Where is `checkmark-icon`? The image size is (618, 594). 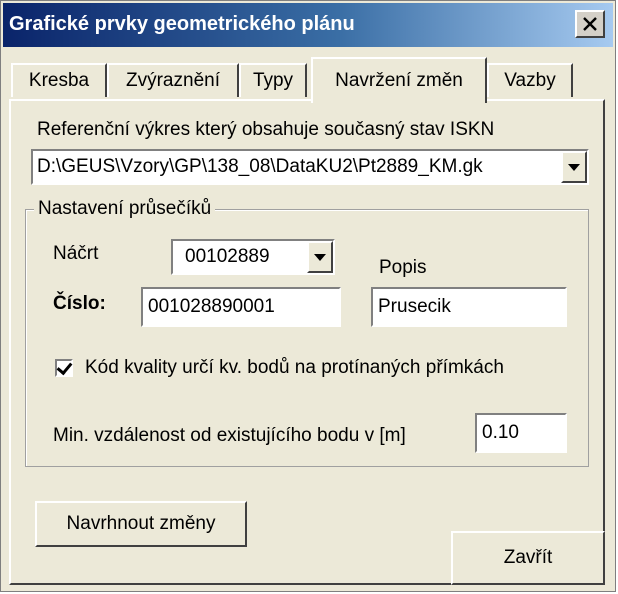
checkmark-icon is located at coordinates (64, 367).